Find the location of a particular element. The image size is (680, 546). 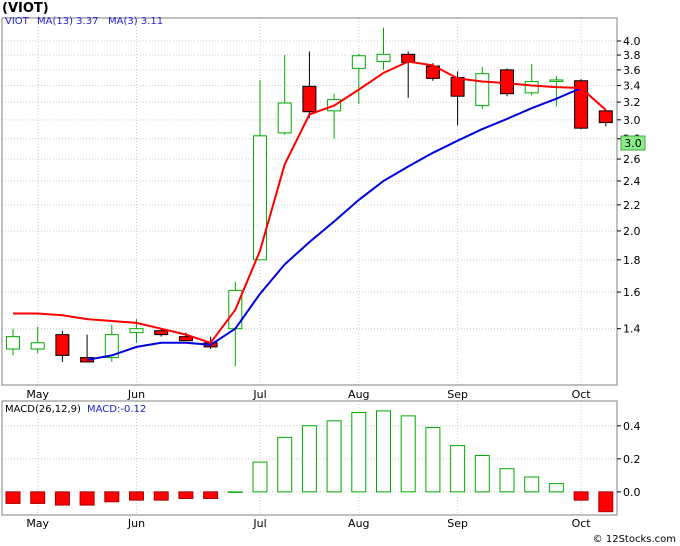

macd-legend: MACD(26,12,9) MACD:-0.12 is located at coordinates (75, 409).